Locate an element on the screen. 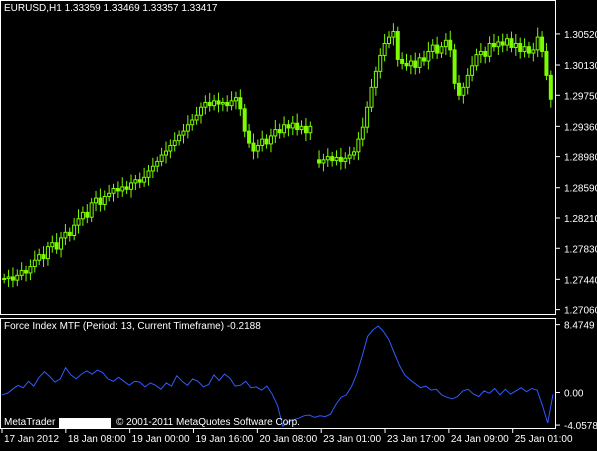  price-tick-label: 1.30520 is located at coordinates (580, 35).